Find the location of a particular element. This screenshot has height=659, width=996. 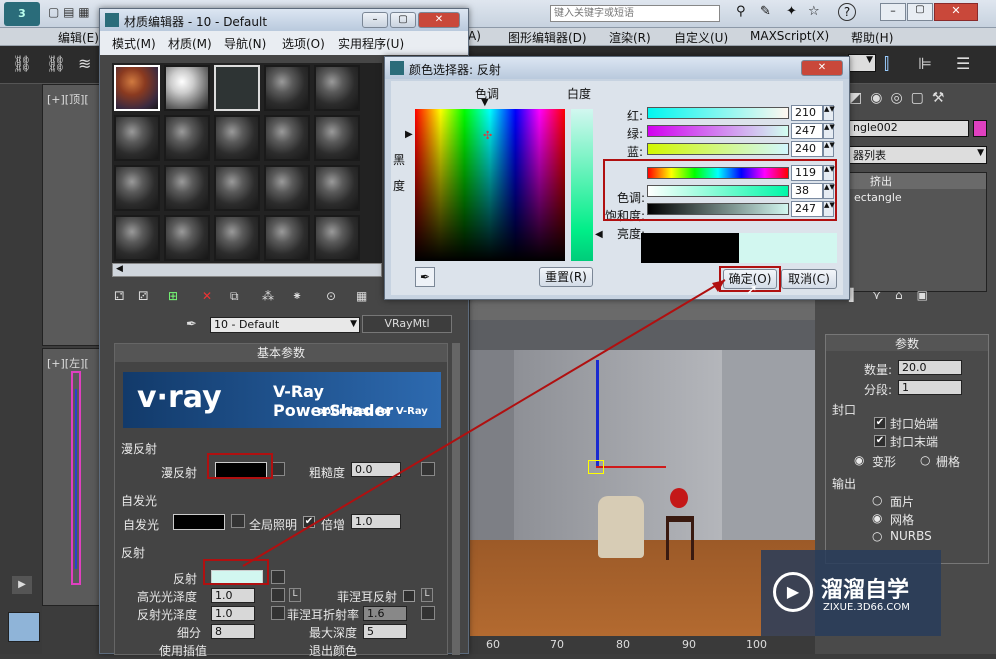

watermark-url: ZIXUE.3D66.COM is located at coordinates (866, 607).